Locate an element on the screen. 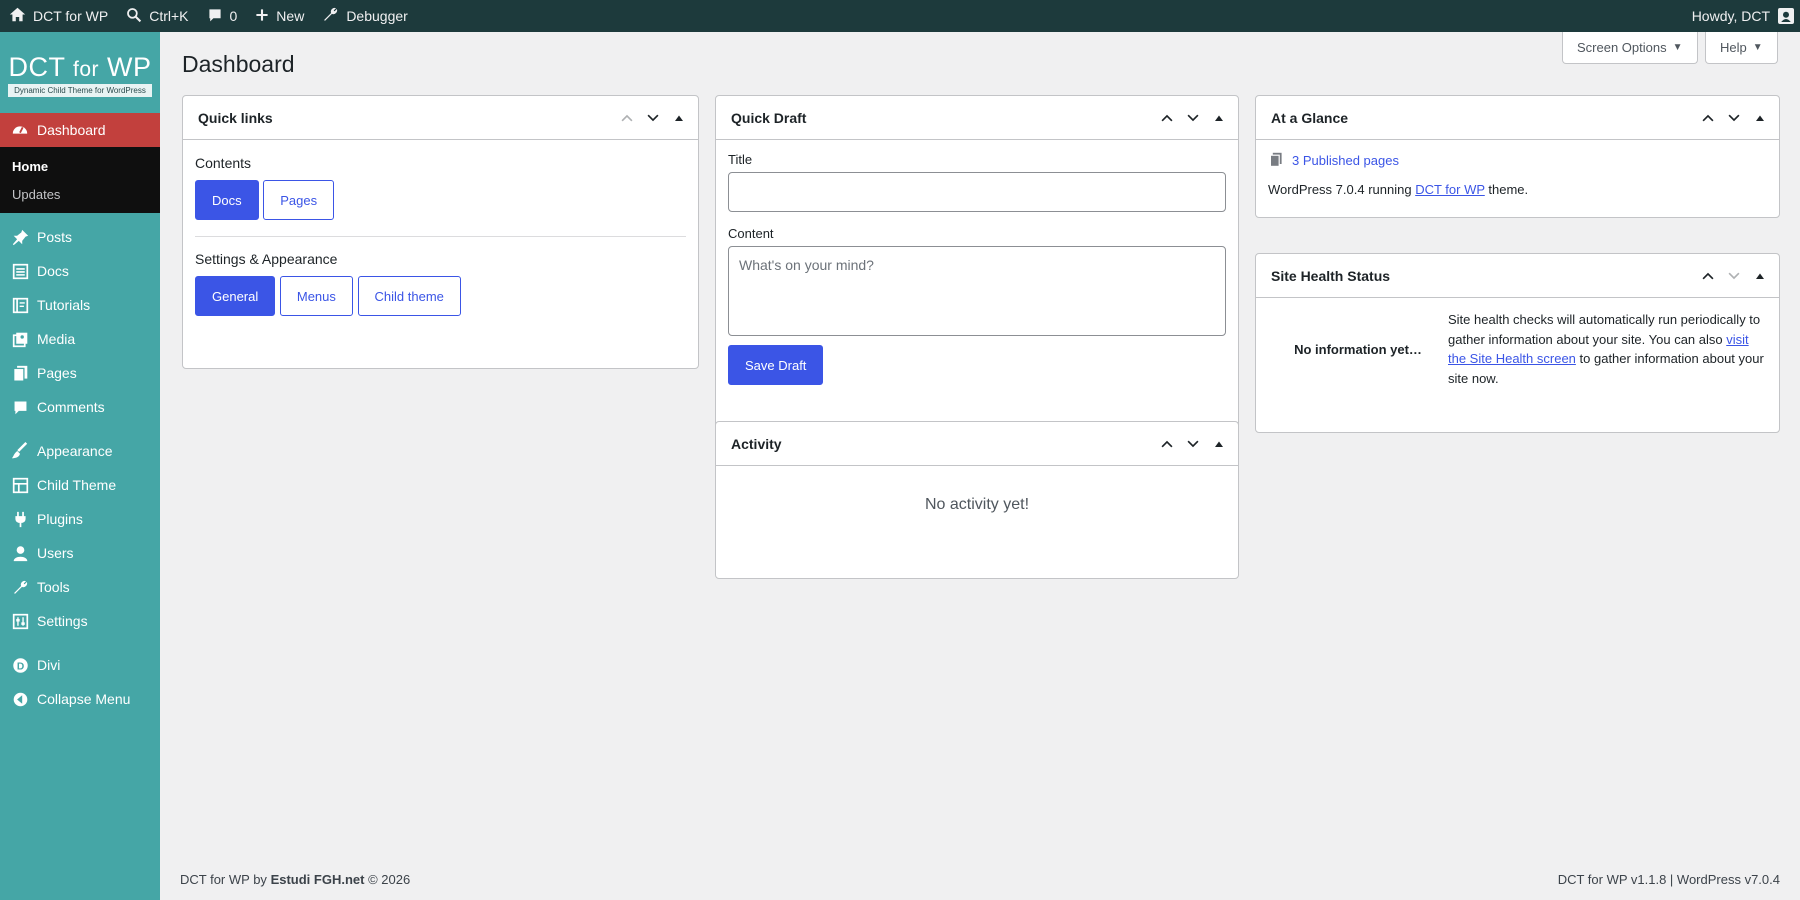 This screenshot has width=1800, height=900. footer-author: Estudi FGH.net is located at coordinates (317, 879).